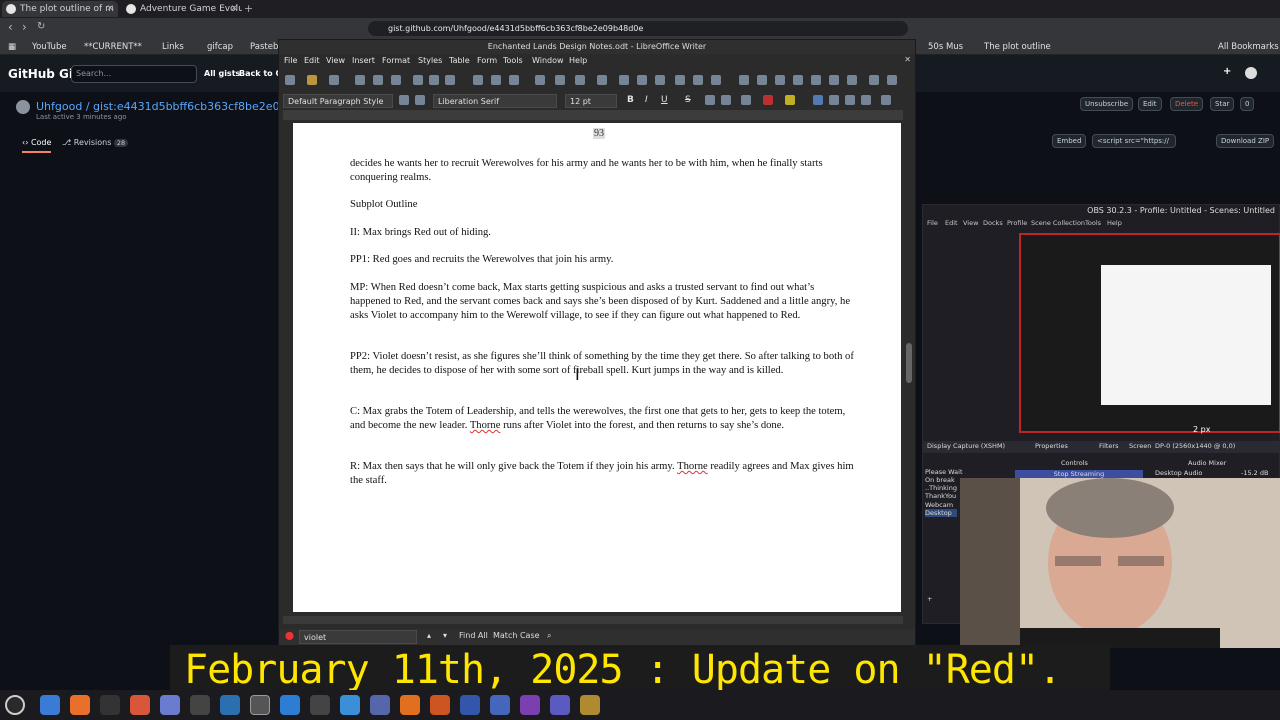 This screenshot has height=720, width=1280. I want to click on menu-table: Table, so click(459, 60).